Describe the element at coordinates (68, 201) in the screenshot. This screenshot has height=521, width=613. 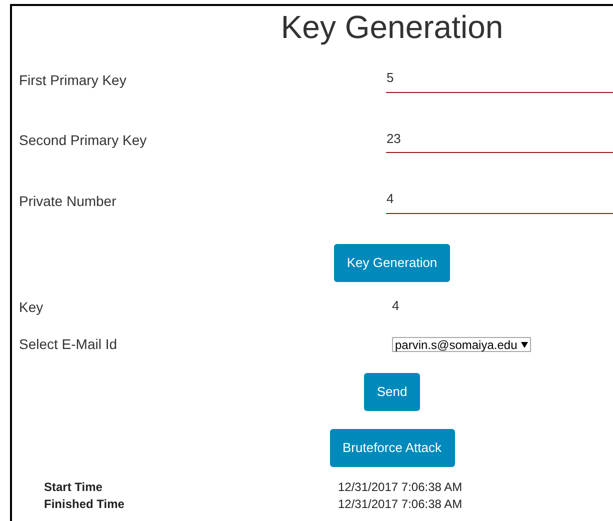
I see `field-label: Private Number` at that location.